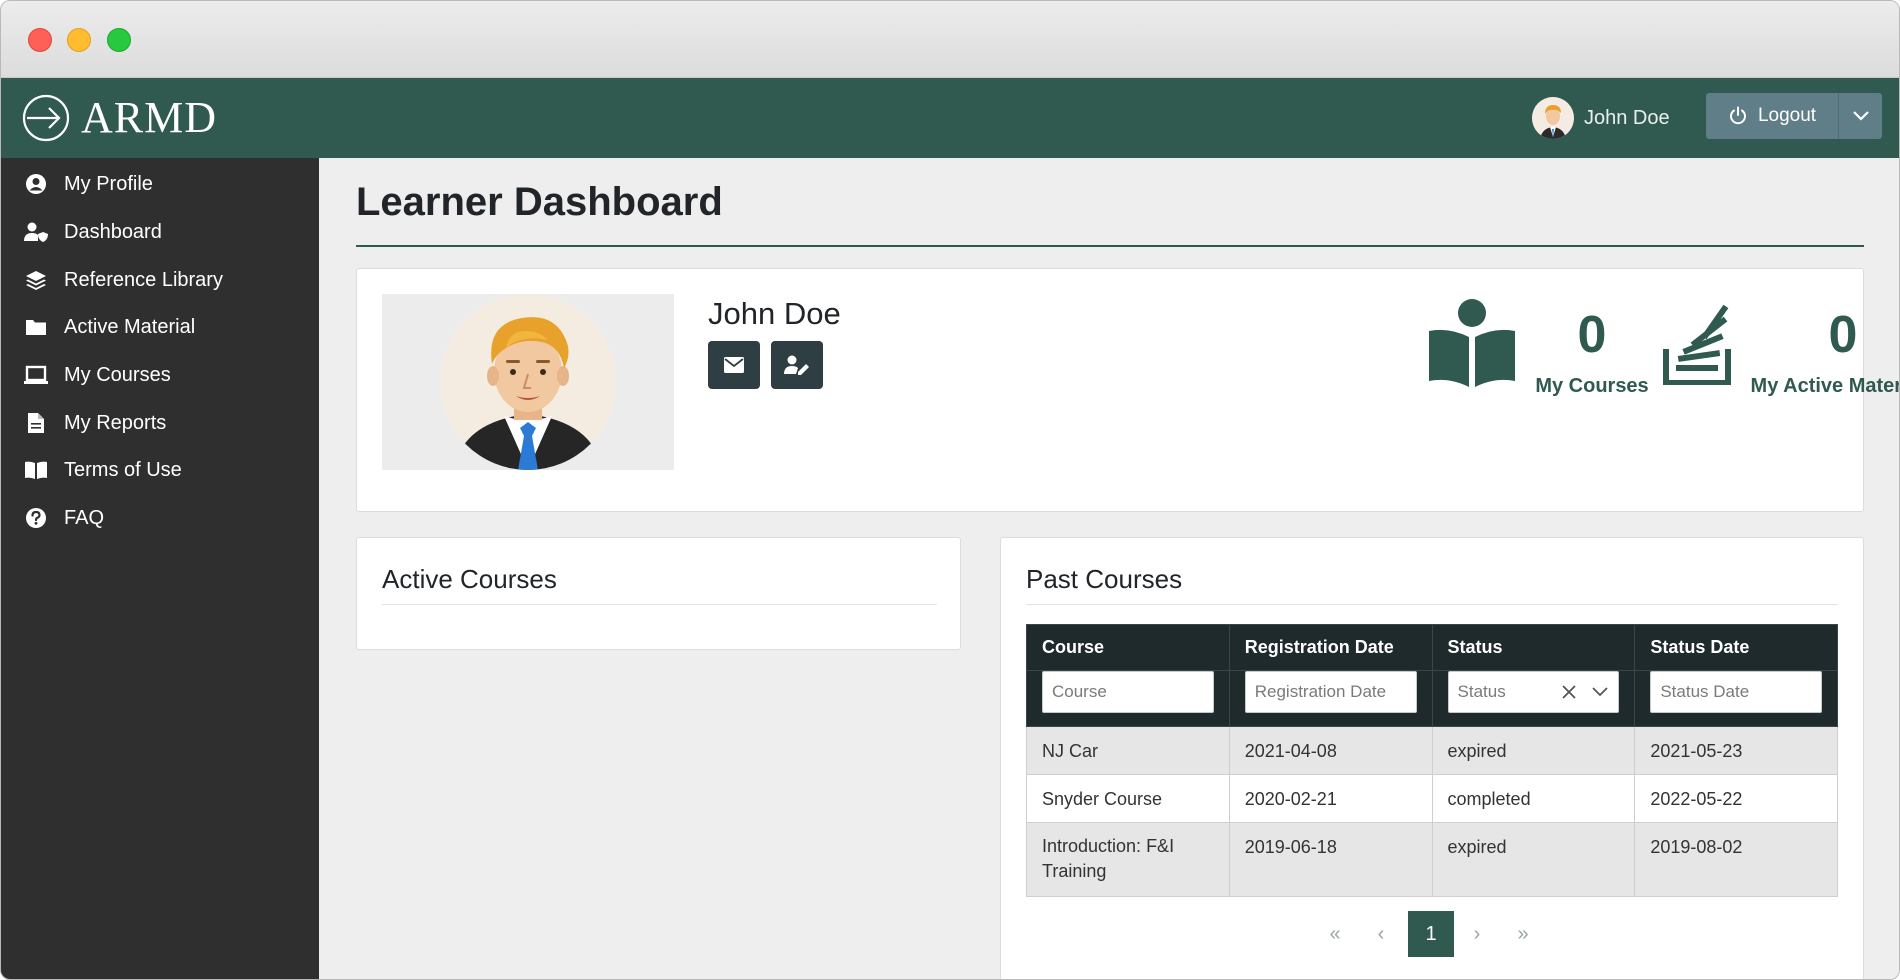  I want to click on page-button-current: 1, so click(1431, 934).